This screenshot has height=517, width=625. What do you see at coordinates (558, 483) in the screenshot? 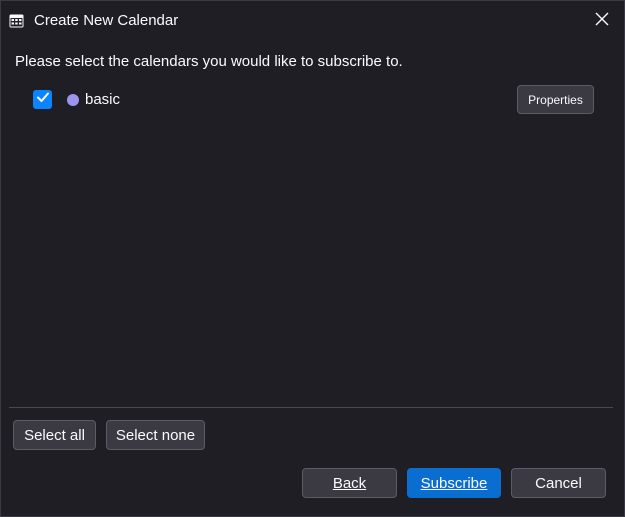
I see `cancel-button: Cancel` at bounding box center [558, 483].